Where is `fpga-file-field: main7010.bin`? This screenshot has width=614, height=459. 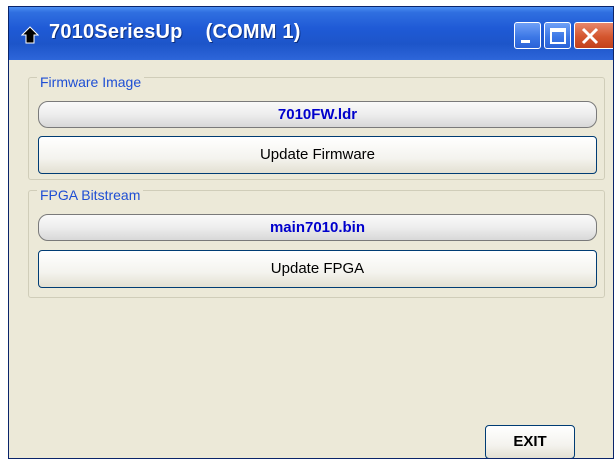
fpga-file-field: main7010.bin is located at coordinates (317, 227).